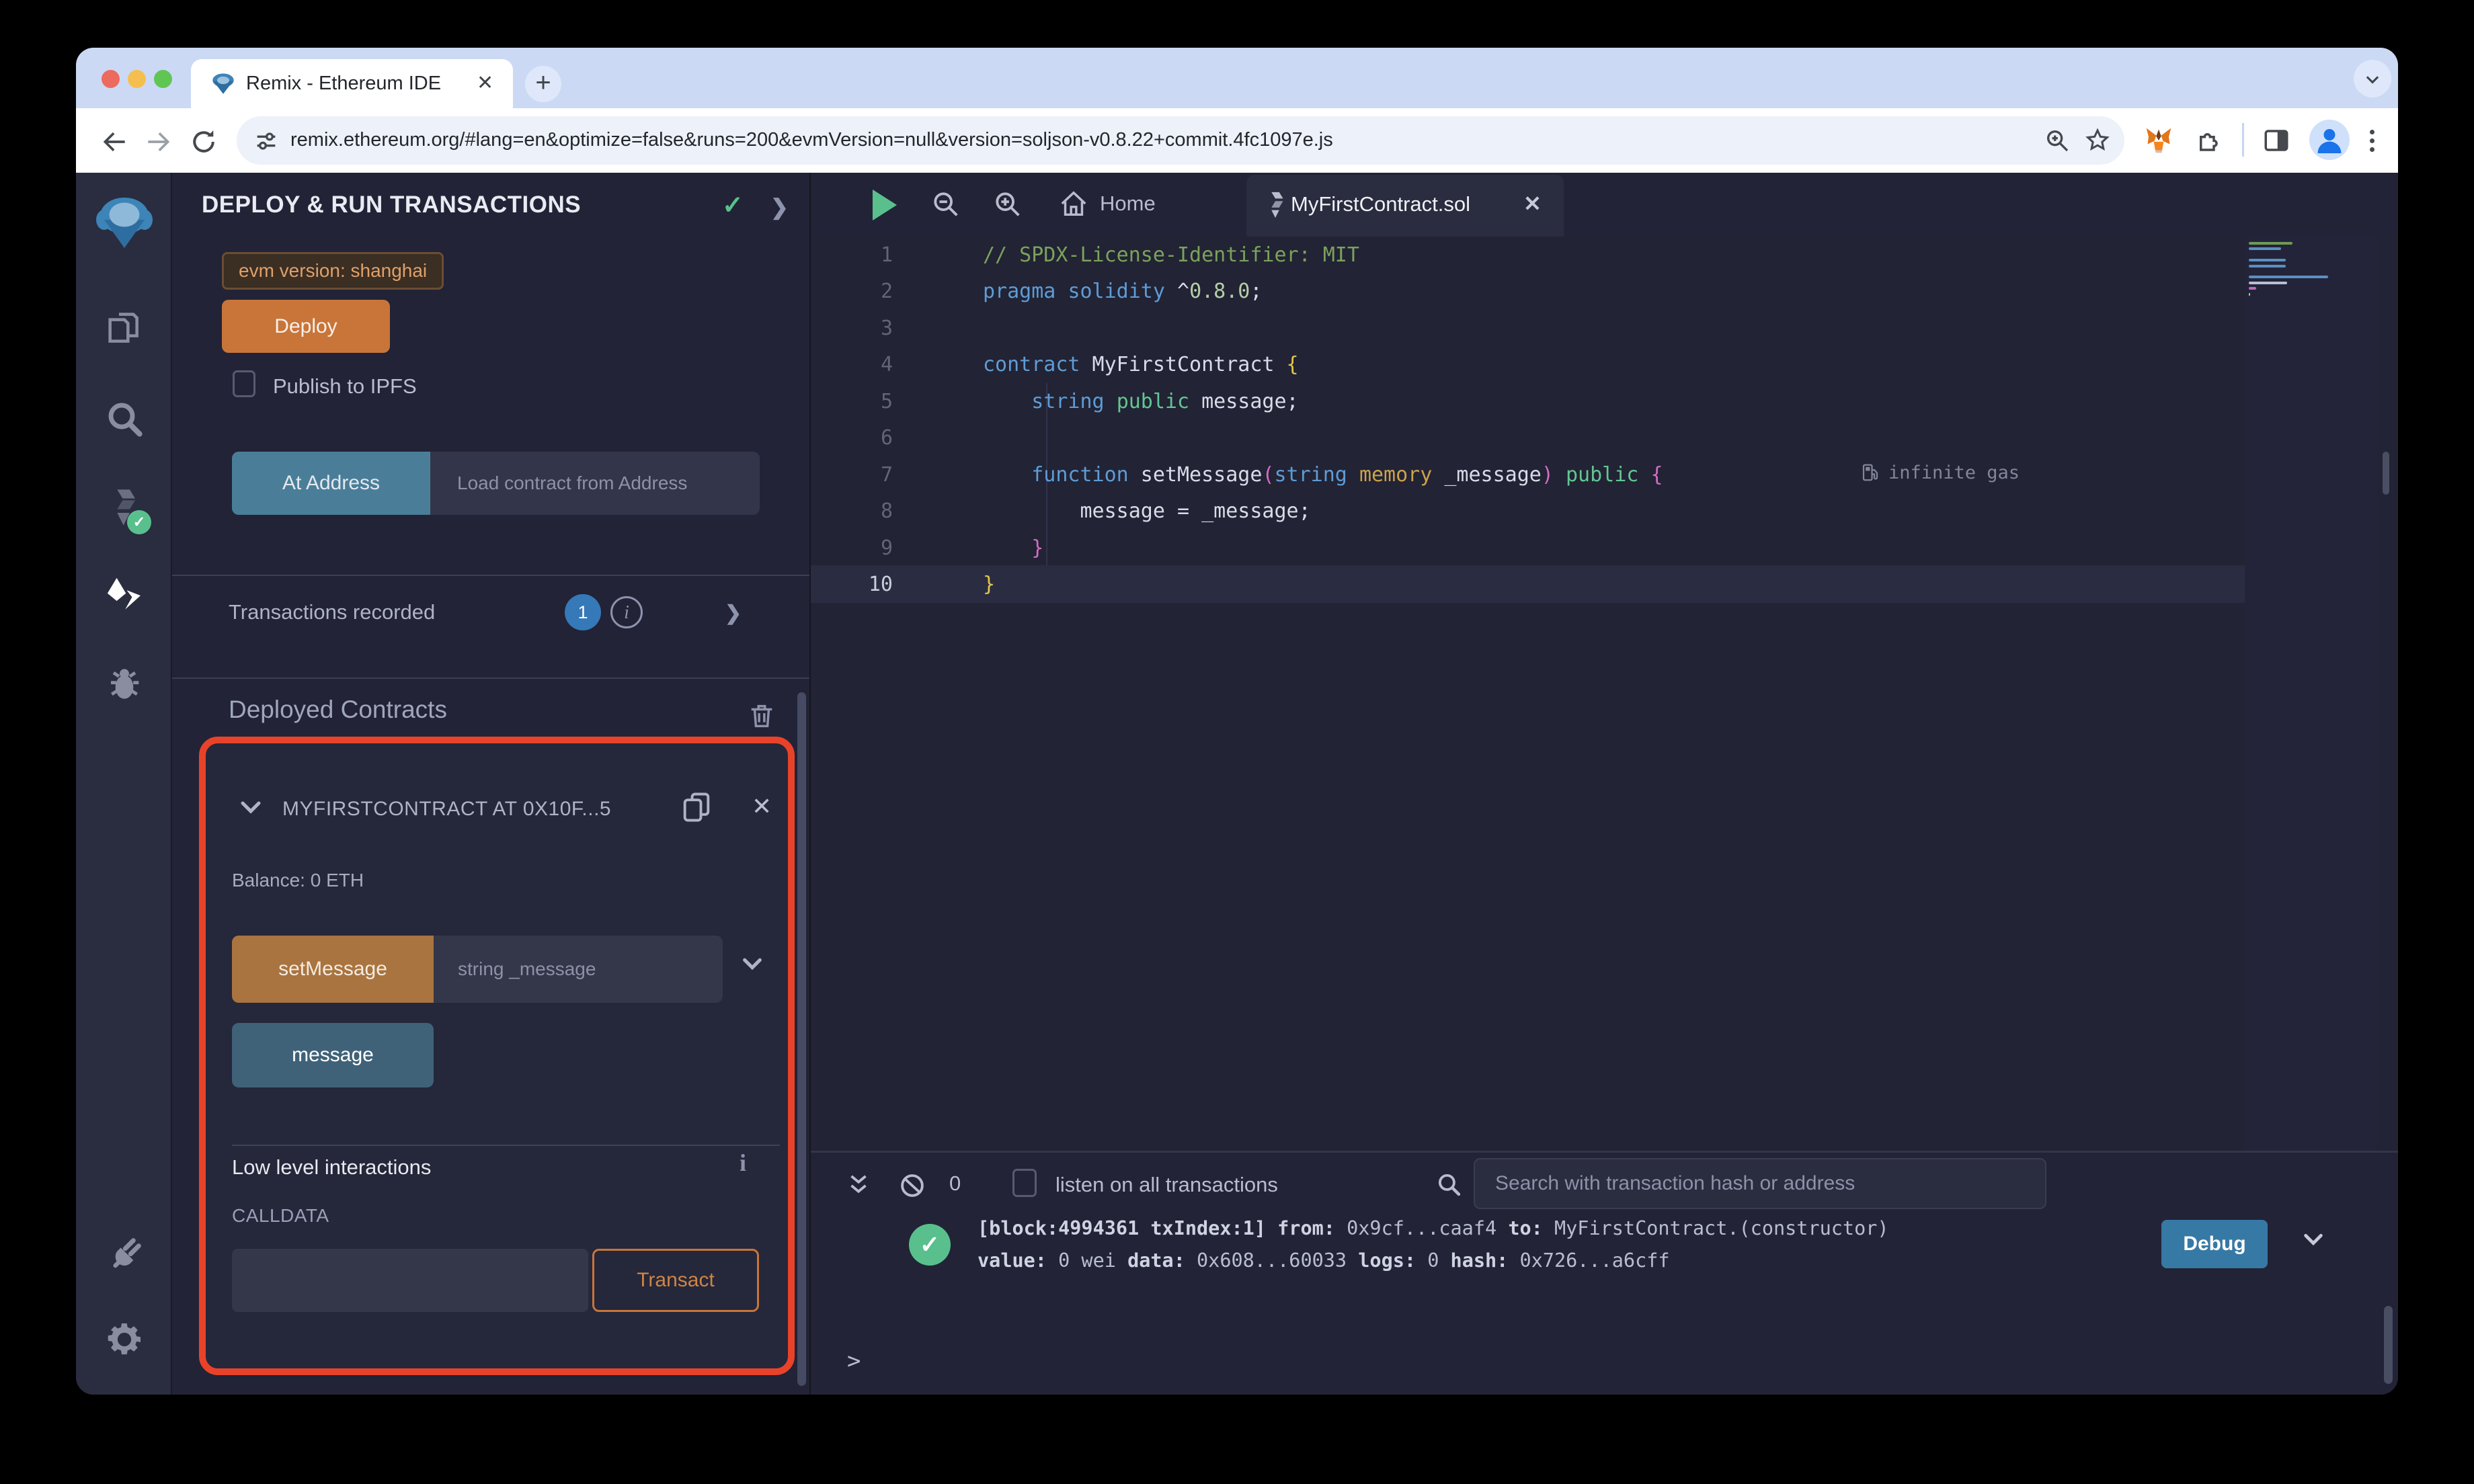 Image resolution: width=2474 pixels, height=1484 pixels. Describe the element at coordinates (331, 483) in the screenshot. I see `at-address-button: At Address` at that location.